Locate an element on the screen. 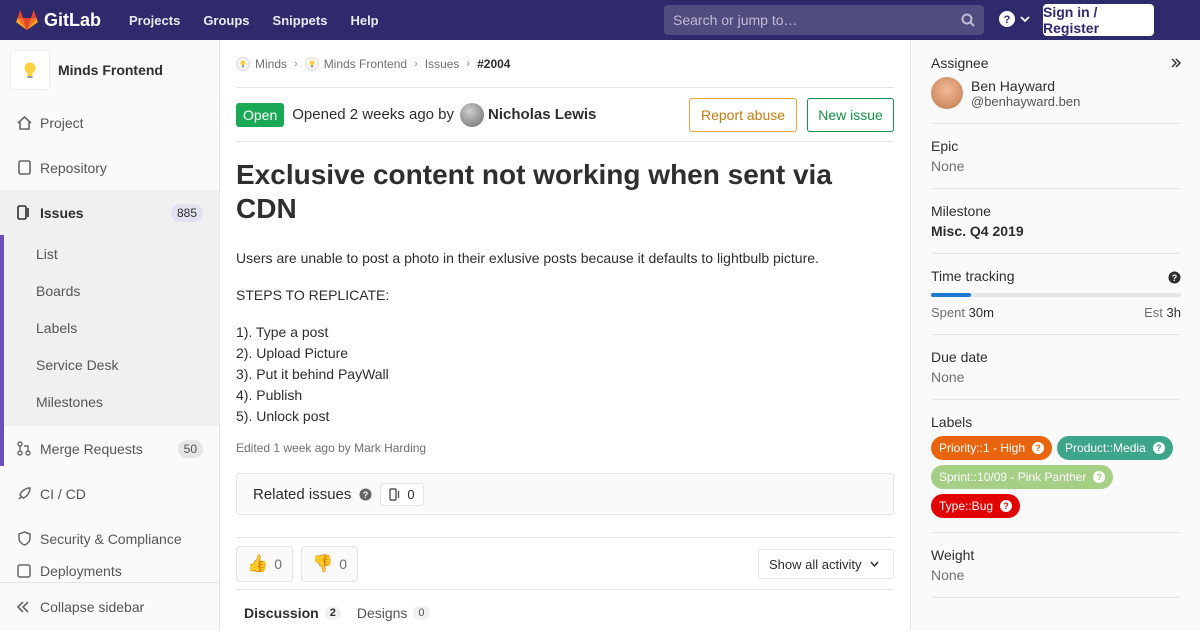 This screenshot has width=1200, height=635. project-name: Minds Frontend is located at coordinates (110, 70).